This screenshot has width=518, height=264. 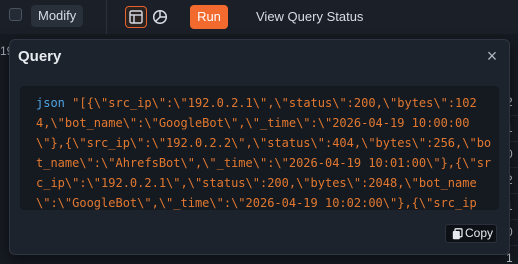 I want to click on copy-button: Copy, so click(x=471, y=233).